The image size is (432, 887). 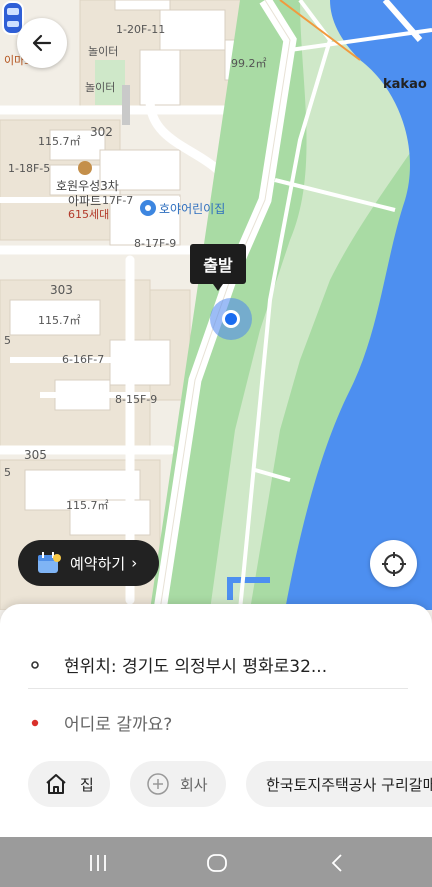 What do you see at coordinates (35, 455) in the screenshot?
I see `map-label: 305` at bounding box center [35, 455].